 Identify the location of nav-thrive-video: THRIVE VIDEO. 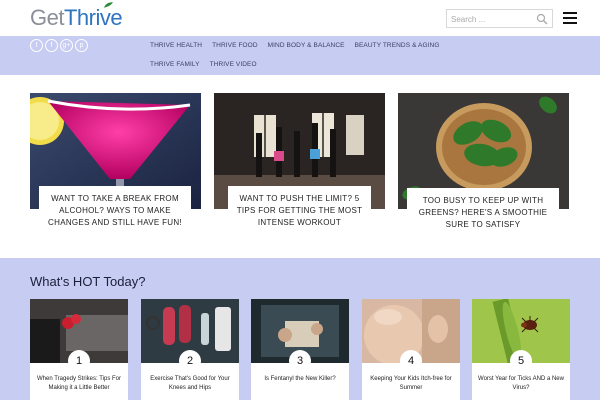
(233, 64).